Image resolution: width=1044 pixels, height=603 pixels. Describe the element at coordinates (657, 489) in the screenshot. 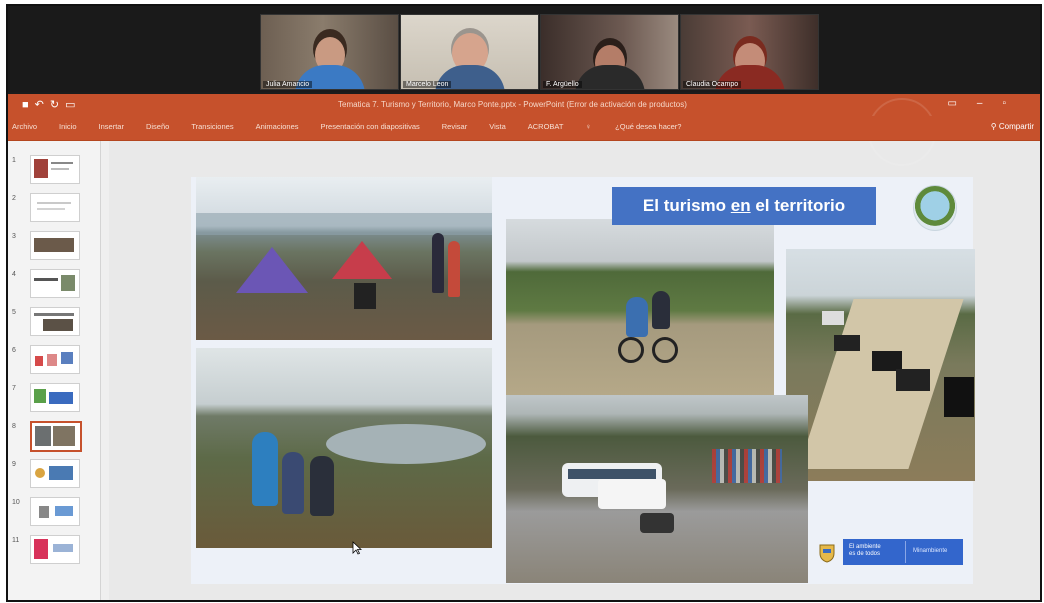

I see `photo-bus-crowd` at that location.